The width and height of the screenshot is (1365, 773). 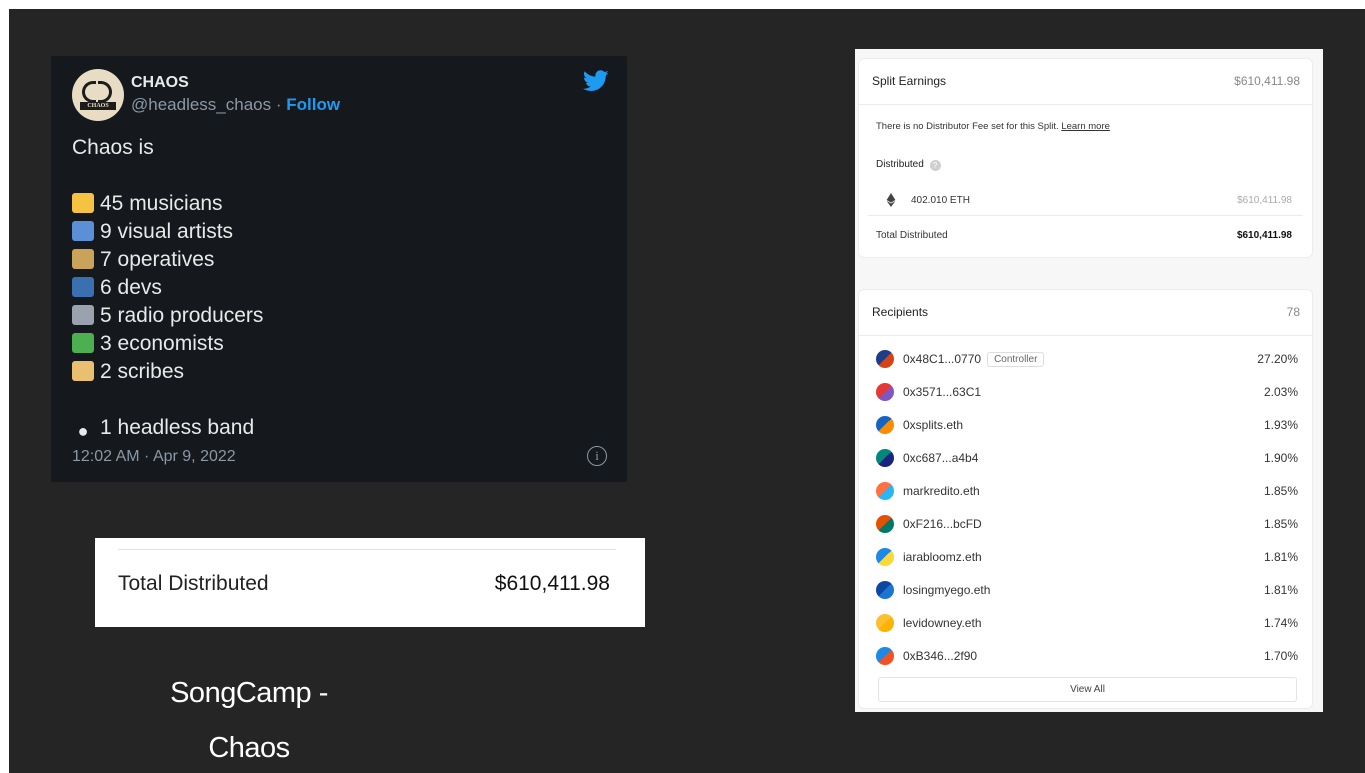 I want to click on tweet-line: 5 radio producers, so click(x=167, y=316).